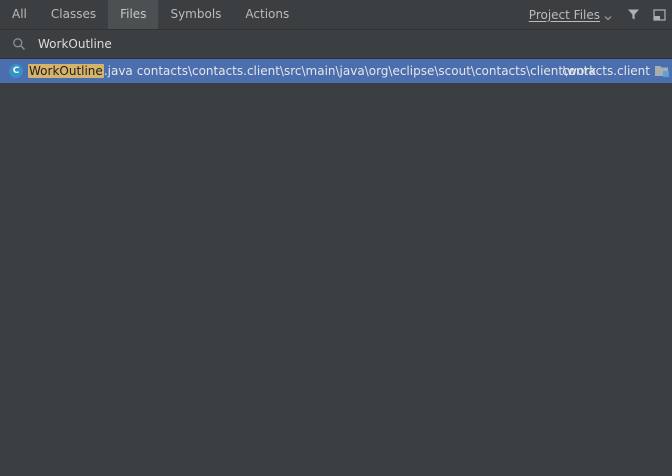  I want to click on result-module: contacts.client, so click(606, 71).